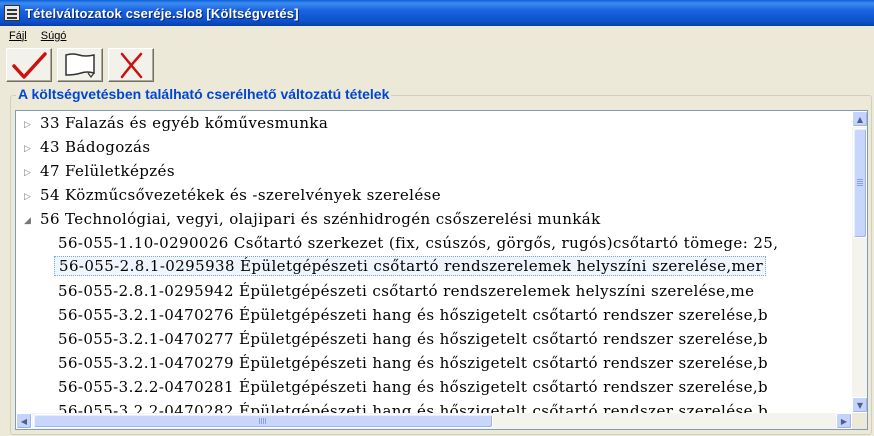 Image resolution: width=874 pixels, height=436 pixels. I want to click on vertical-scrollbar: ▲ ▼, so click(859, 262).